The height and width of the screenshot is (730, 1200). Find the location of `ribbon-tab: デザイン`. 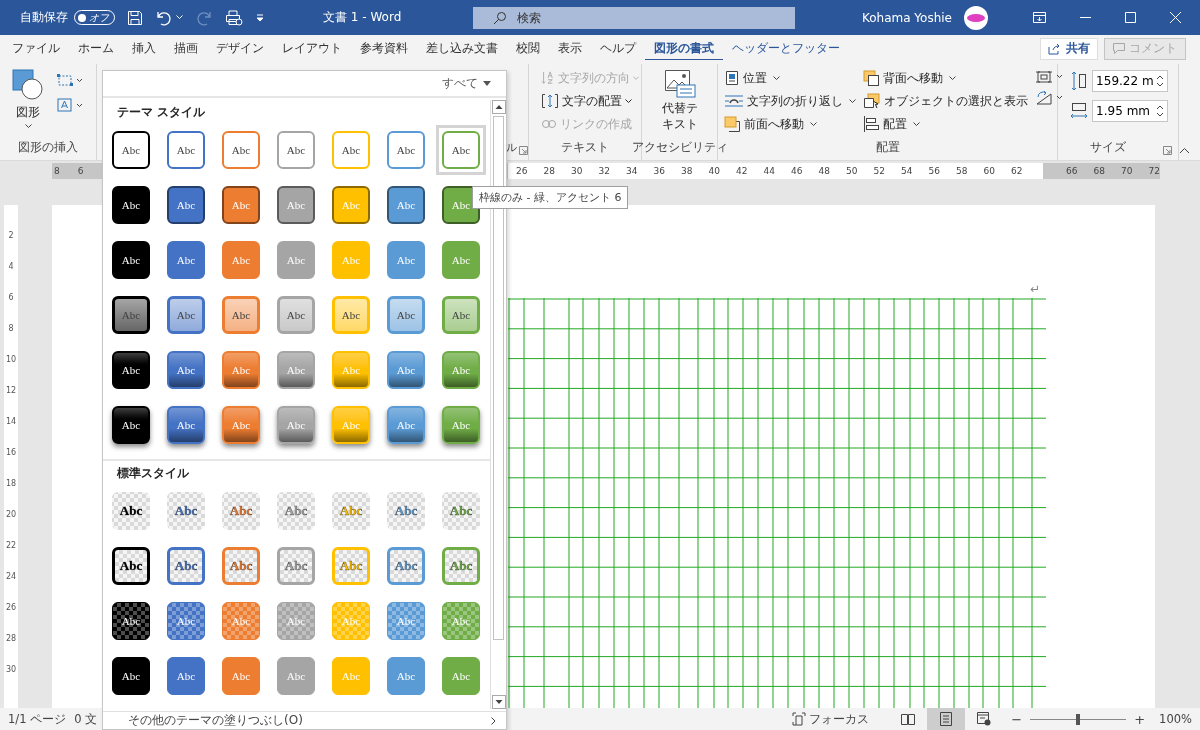

ribbon-tab: デザイン is located at coordinates (240, 48).